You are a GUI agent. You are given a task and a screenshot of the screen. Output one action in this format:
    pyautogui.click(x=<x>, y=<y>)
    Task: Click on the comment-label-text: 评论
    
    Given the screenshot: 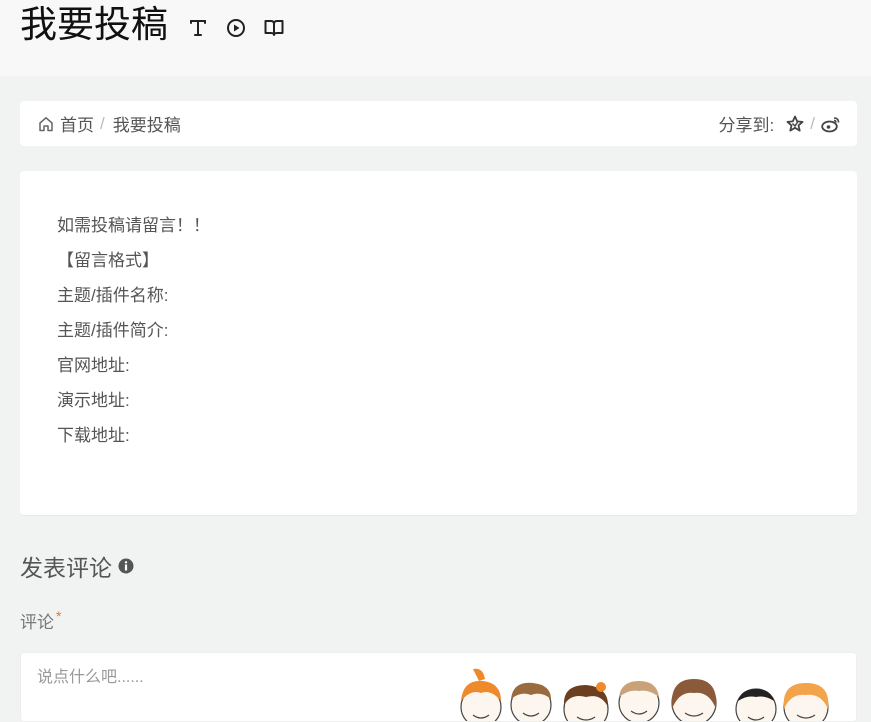 What is the action you would take?
    pyautogui.click(x=37, y=622)
    